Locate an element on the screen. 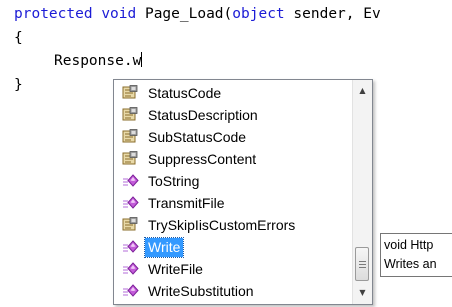 The height and width of the screenshot is (307, 452). completion-item: TransmitFile is located at coordinates (233, 203).